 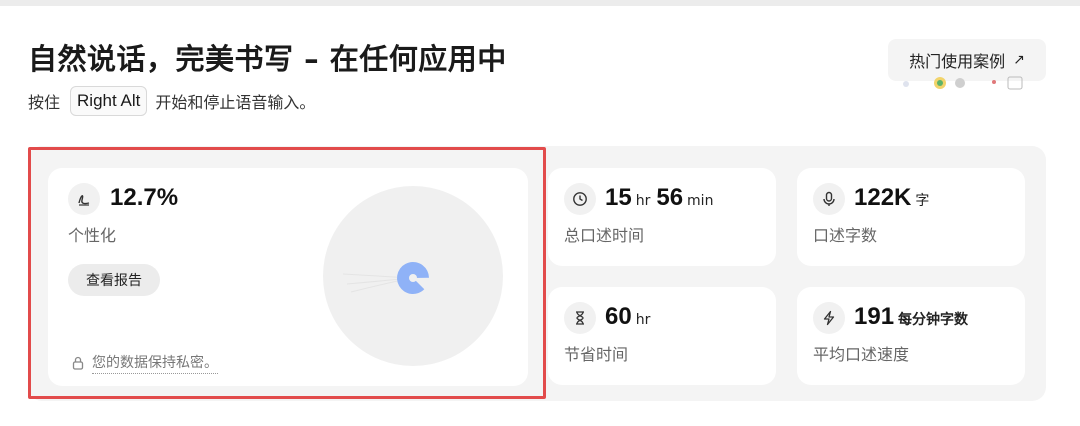 What do you see at coordinates (267, 59) in the screenshot?
I see `page-title: 自然说话，完美书写 – 在任何应用中` at bounding box center [267, 59].